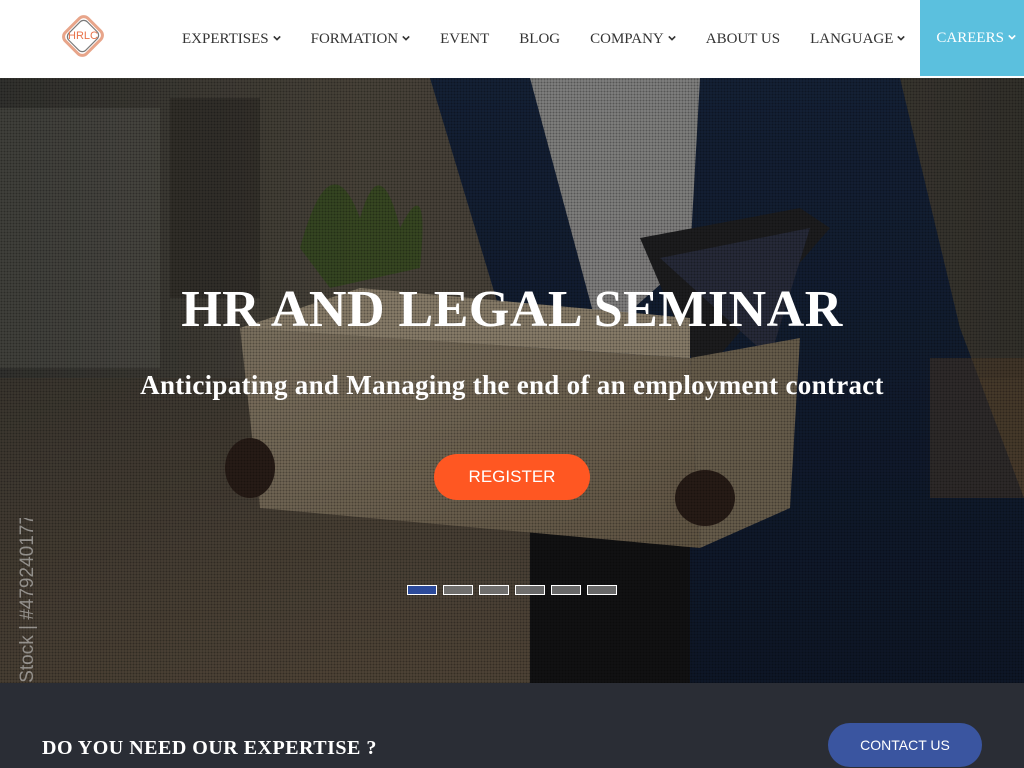 The image size is (1024, 768). I want to click on menu-blog: BLOG, so click(539, 39).